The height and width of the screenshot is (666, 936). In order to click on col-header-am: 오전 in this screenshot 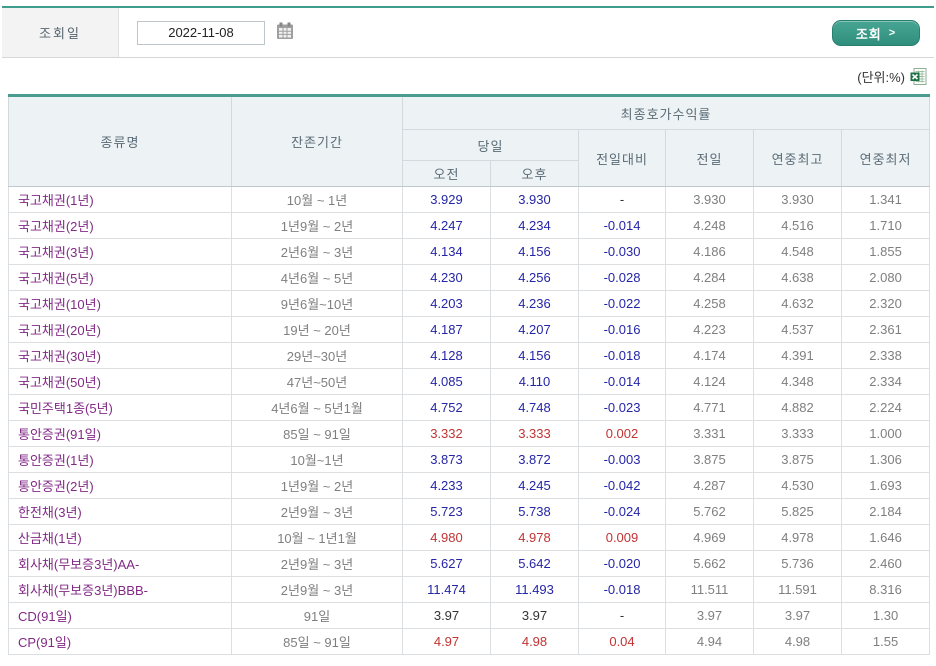, I will do `click(446, 173)`.